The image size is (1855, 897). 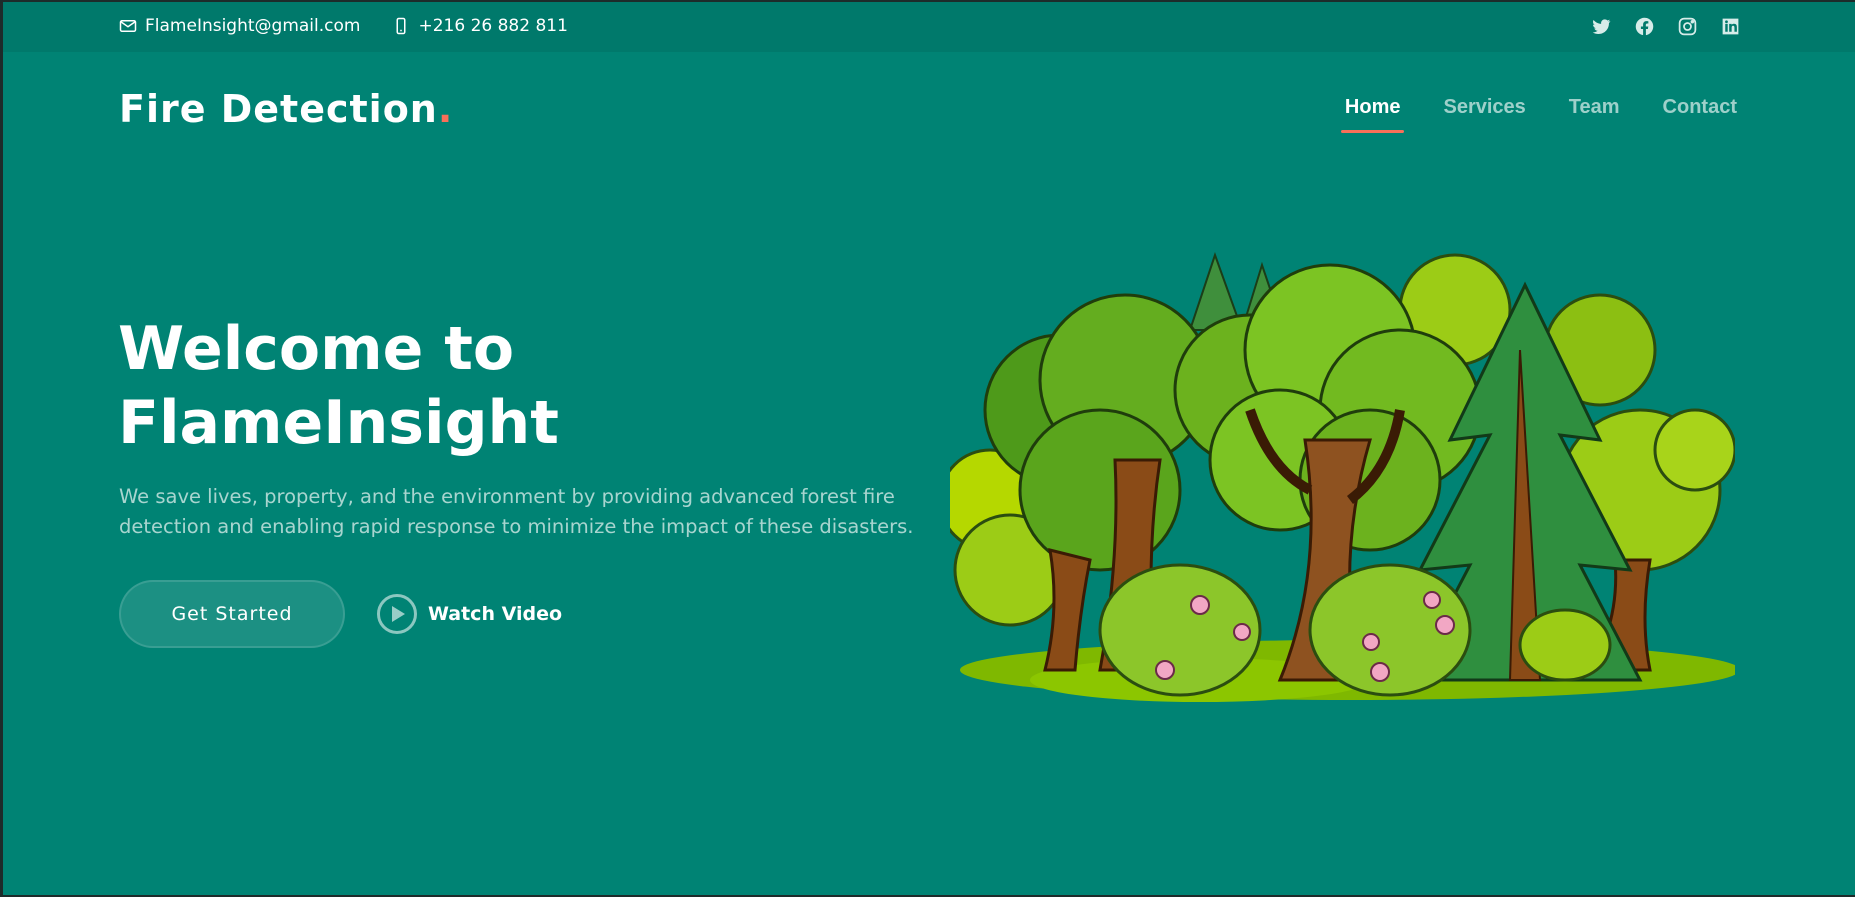 What do you see at coordinates (1594, 114) in the screenshot?
I see `nav-team: Team` at bounding box center [1594, 114].